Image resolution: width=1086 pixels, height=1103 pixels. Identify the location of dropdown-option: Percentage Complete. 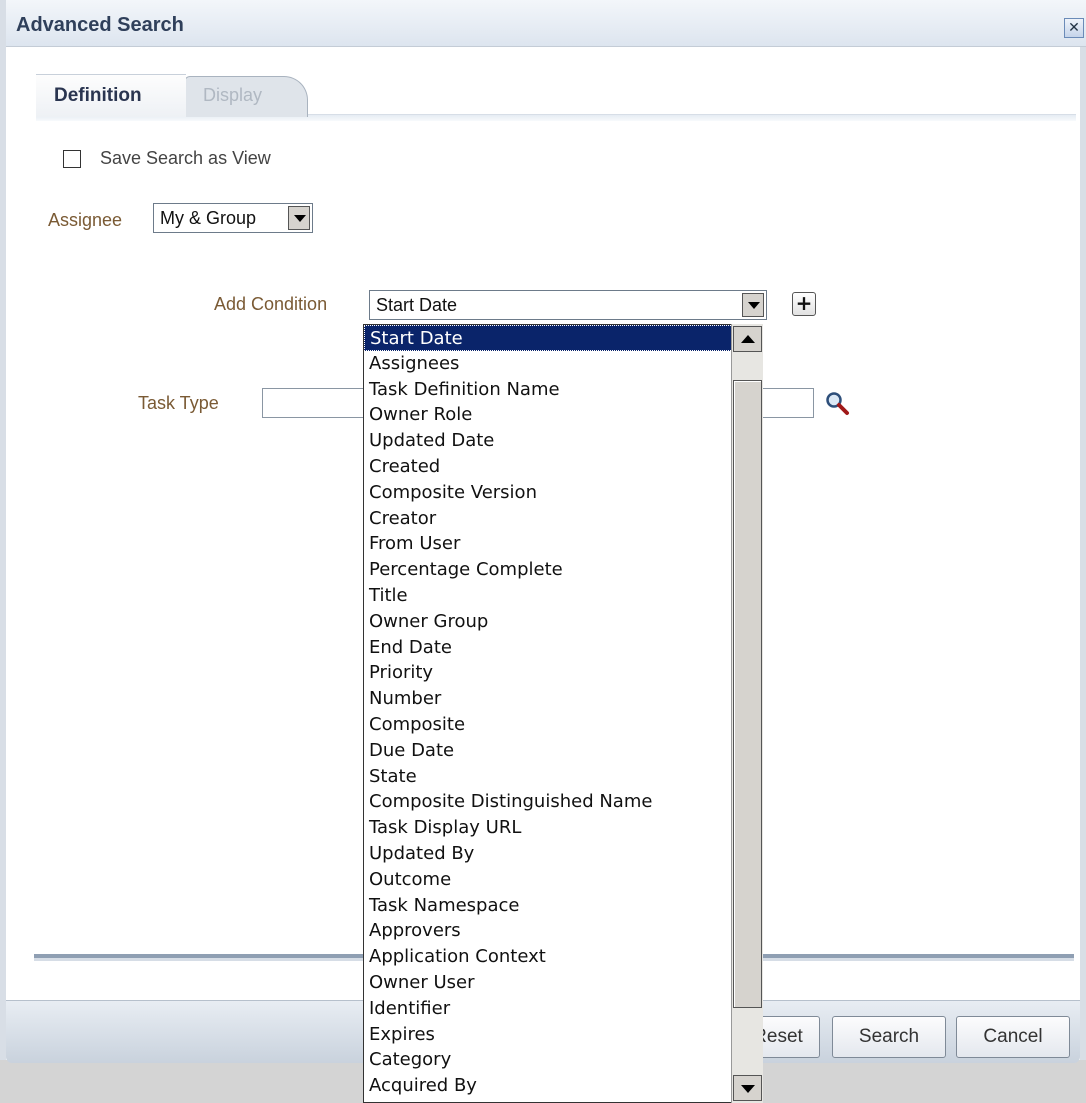
(563, 570).